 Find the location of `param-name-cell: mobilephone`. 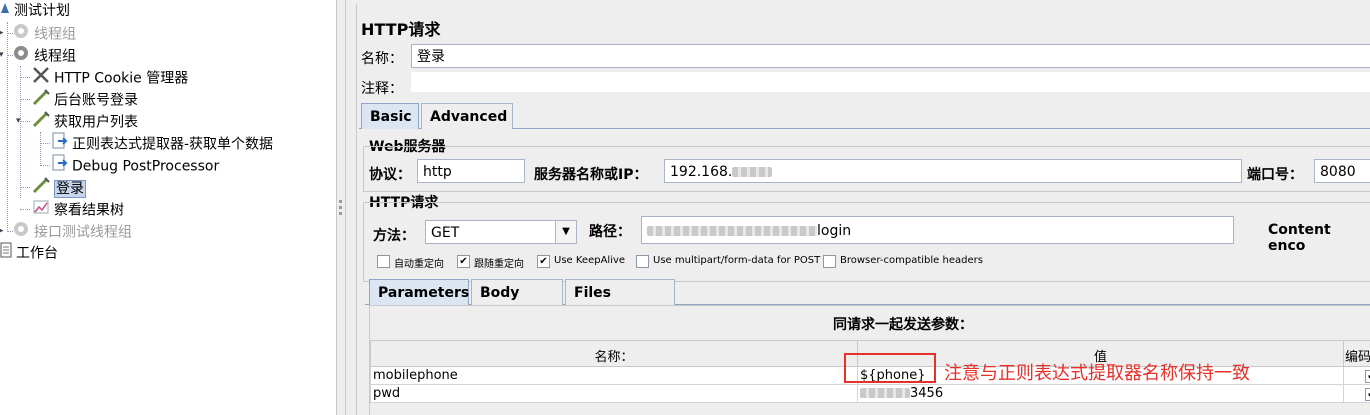

param-name-cell: mobilephone is located at coordinates (614, 375).